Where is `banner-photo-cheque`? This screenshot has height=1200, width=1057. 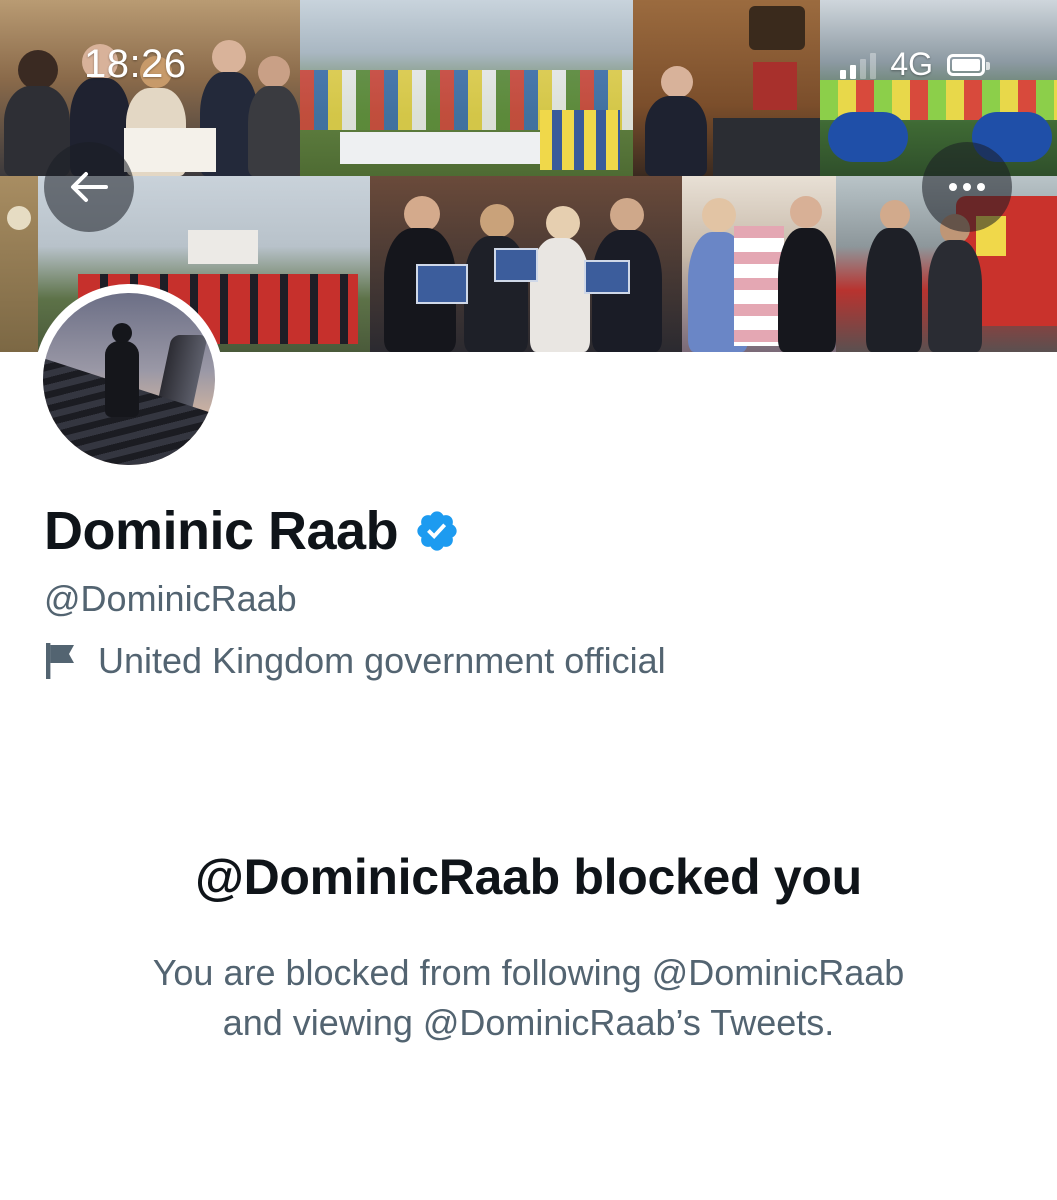 banner-photo-cheque is located at coordinates (150, 88).